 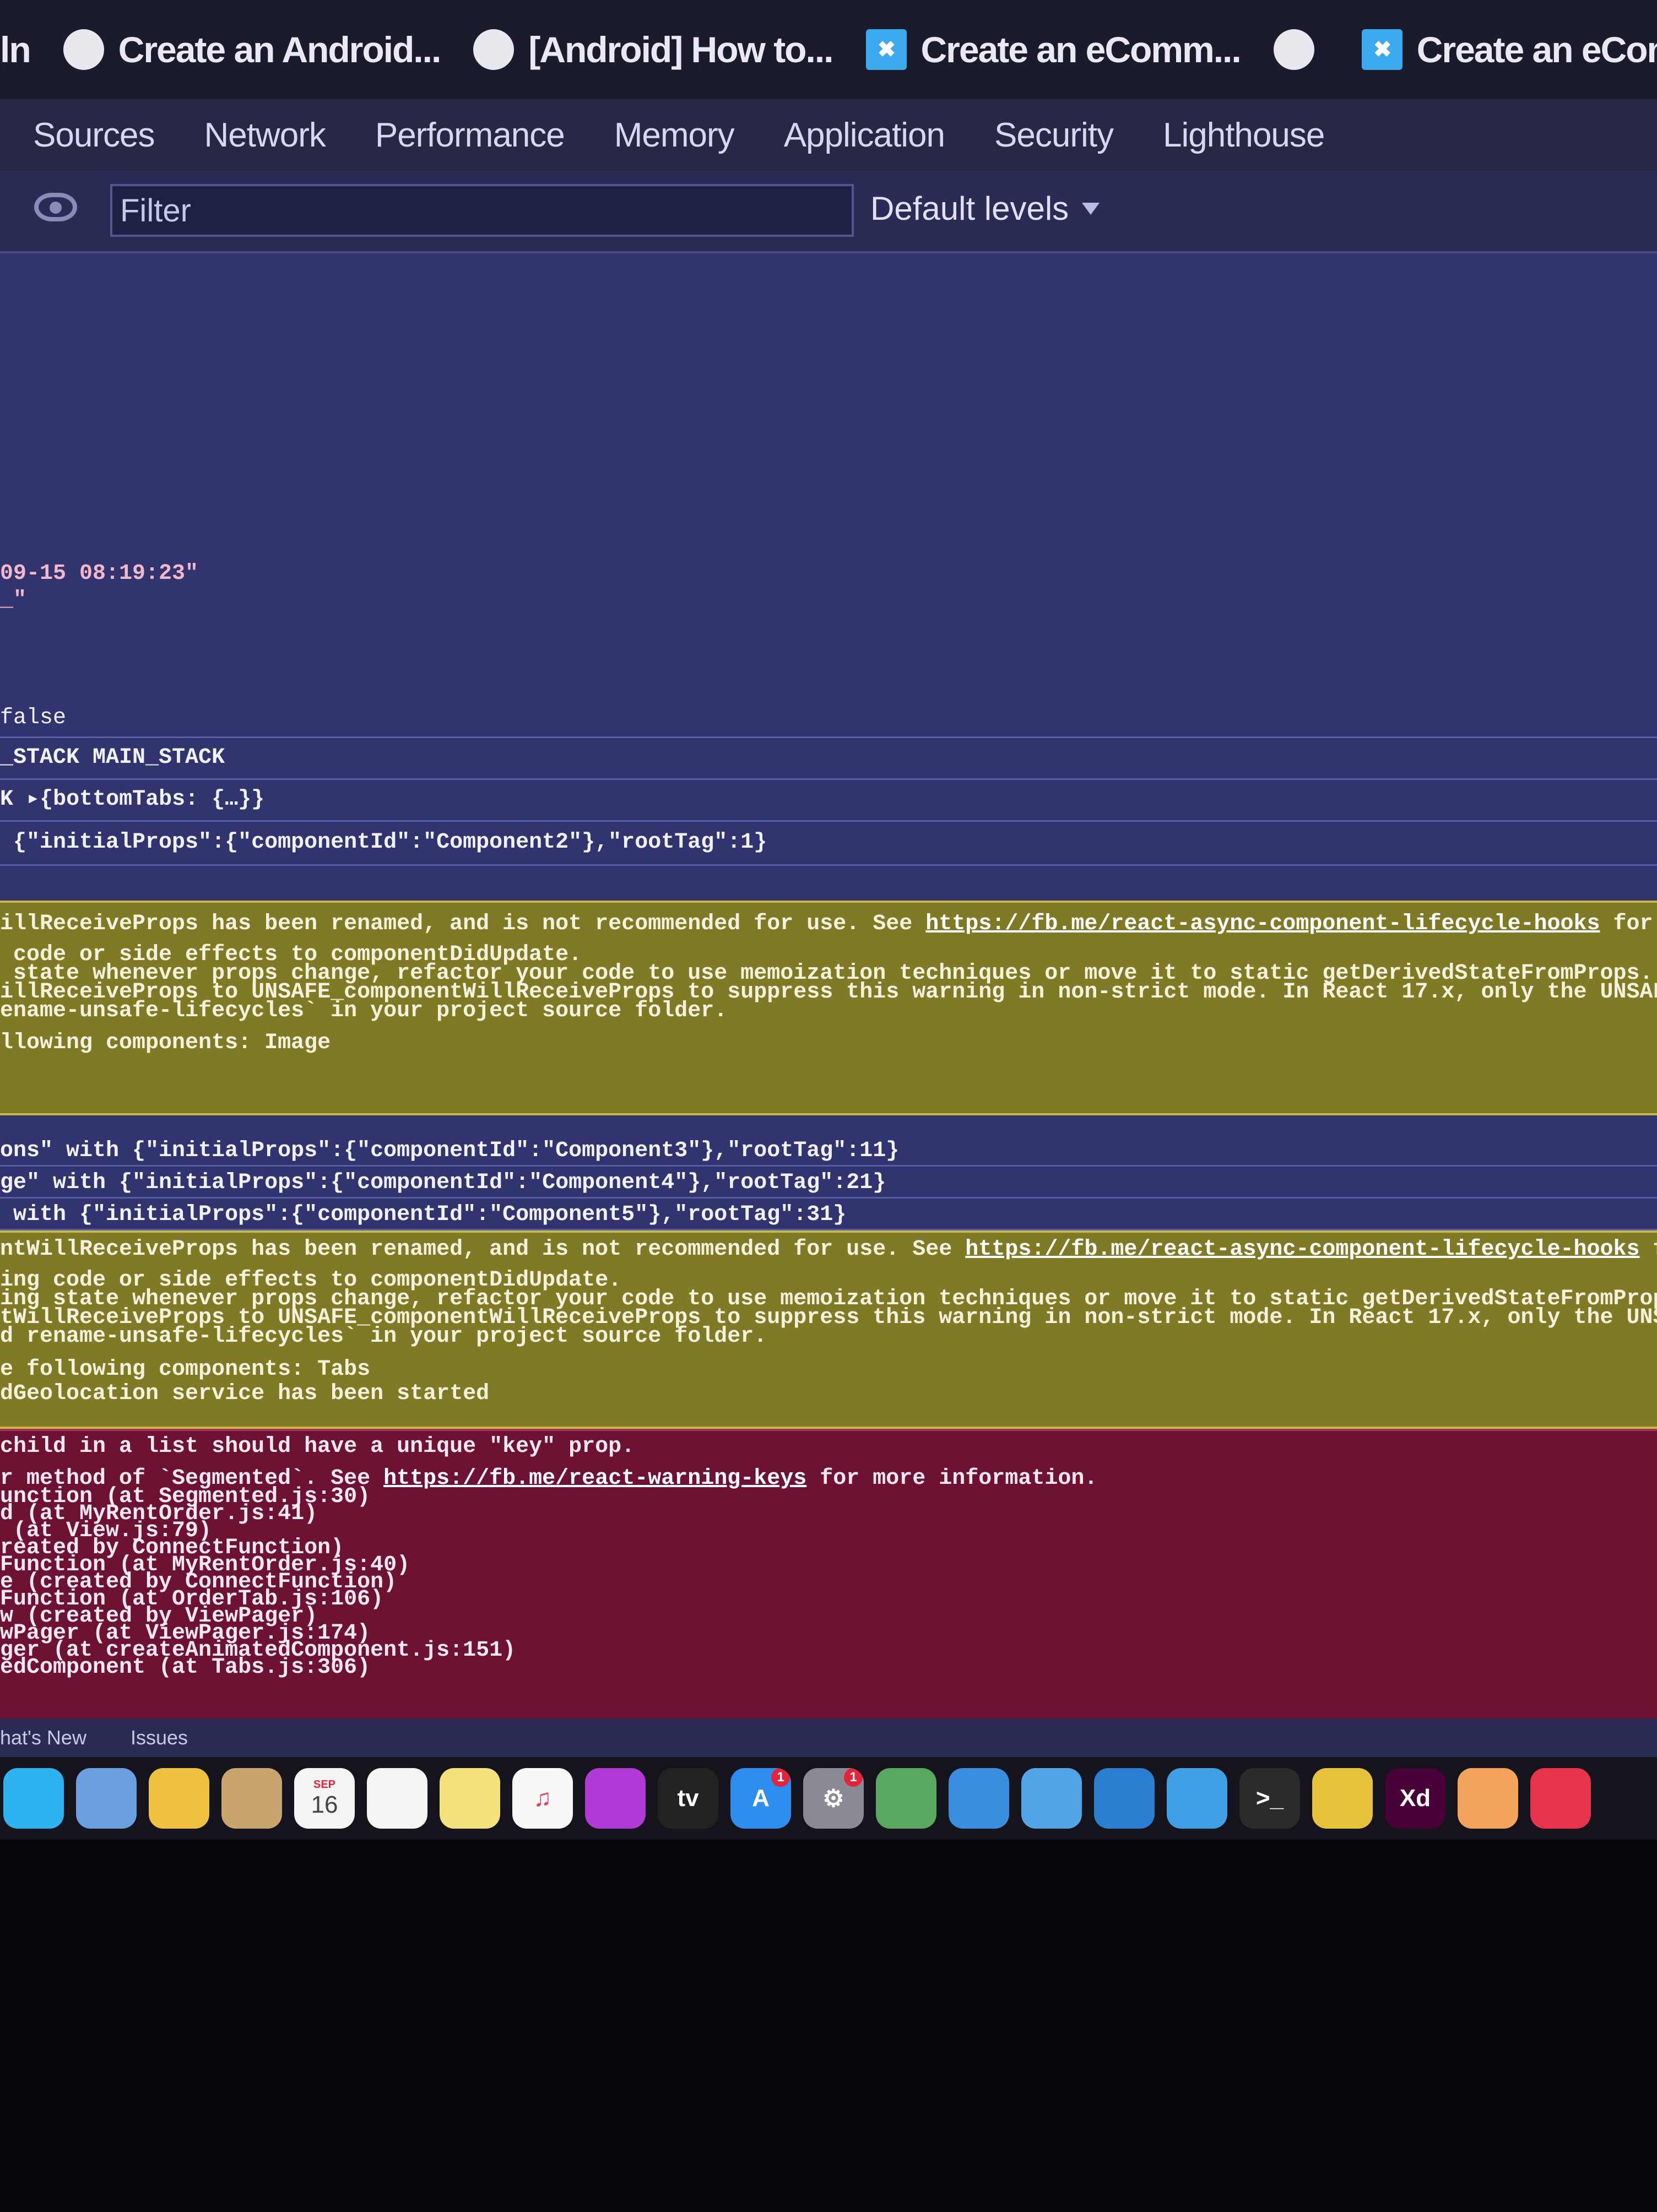 I want to click on system-preferences-icon: ⚙ 1, so click(x=834, y=1798).